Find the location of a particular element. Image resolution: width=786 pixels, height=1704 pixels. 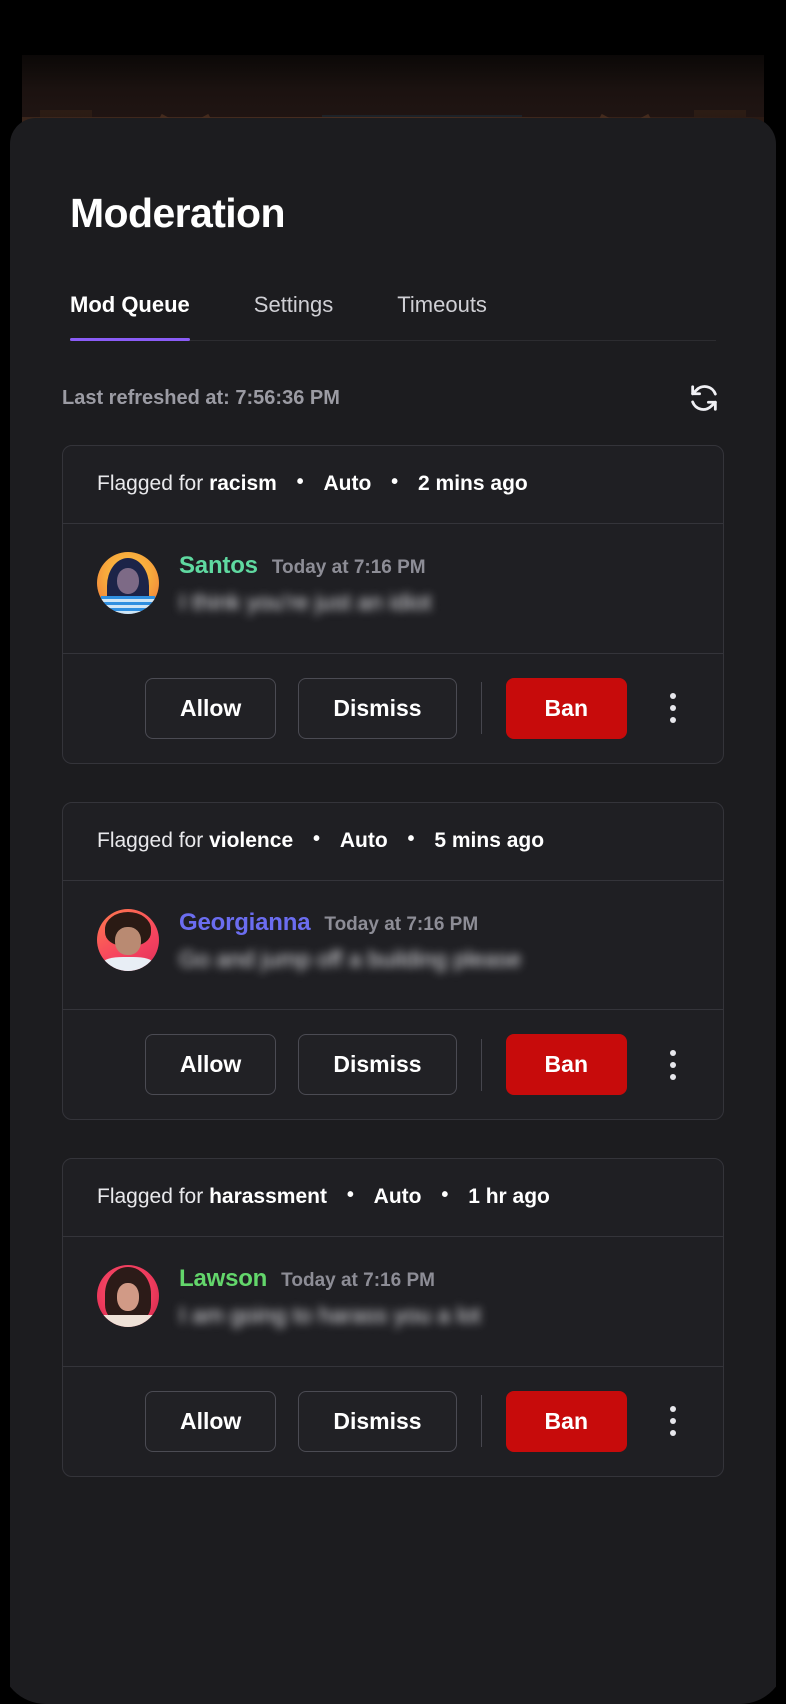

flag-reason: violence is located at coordinates (251, 840).